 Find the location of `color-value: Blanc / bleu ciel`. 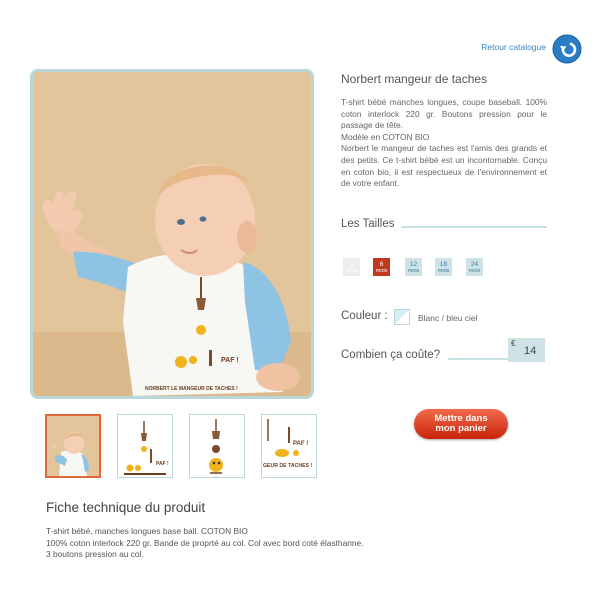

color-value: Blanc / bleu ciel is located at coordinates (448, 318).